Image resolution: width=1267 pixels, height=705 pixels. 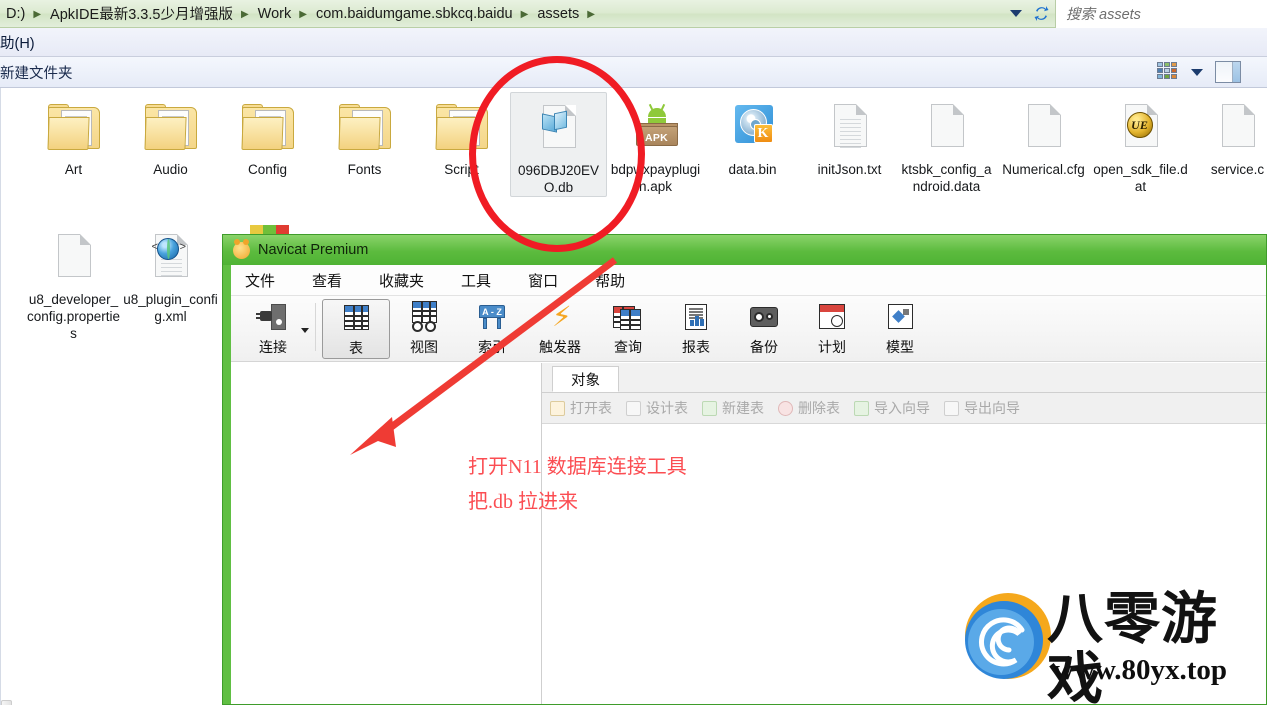 What do you see at coordinates (832, 329) in the screenshot?
I see `toolbar-button-schedule: 计划` at bounding box center [832, 329].